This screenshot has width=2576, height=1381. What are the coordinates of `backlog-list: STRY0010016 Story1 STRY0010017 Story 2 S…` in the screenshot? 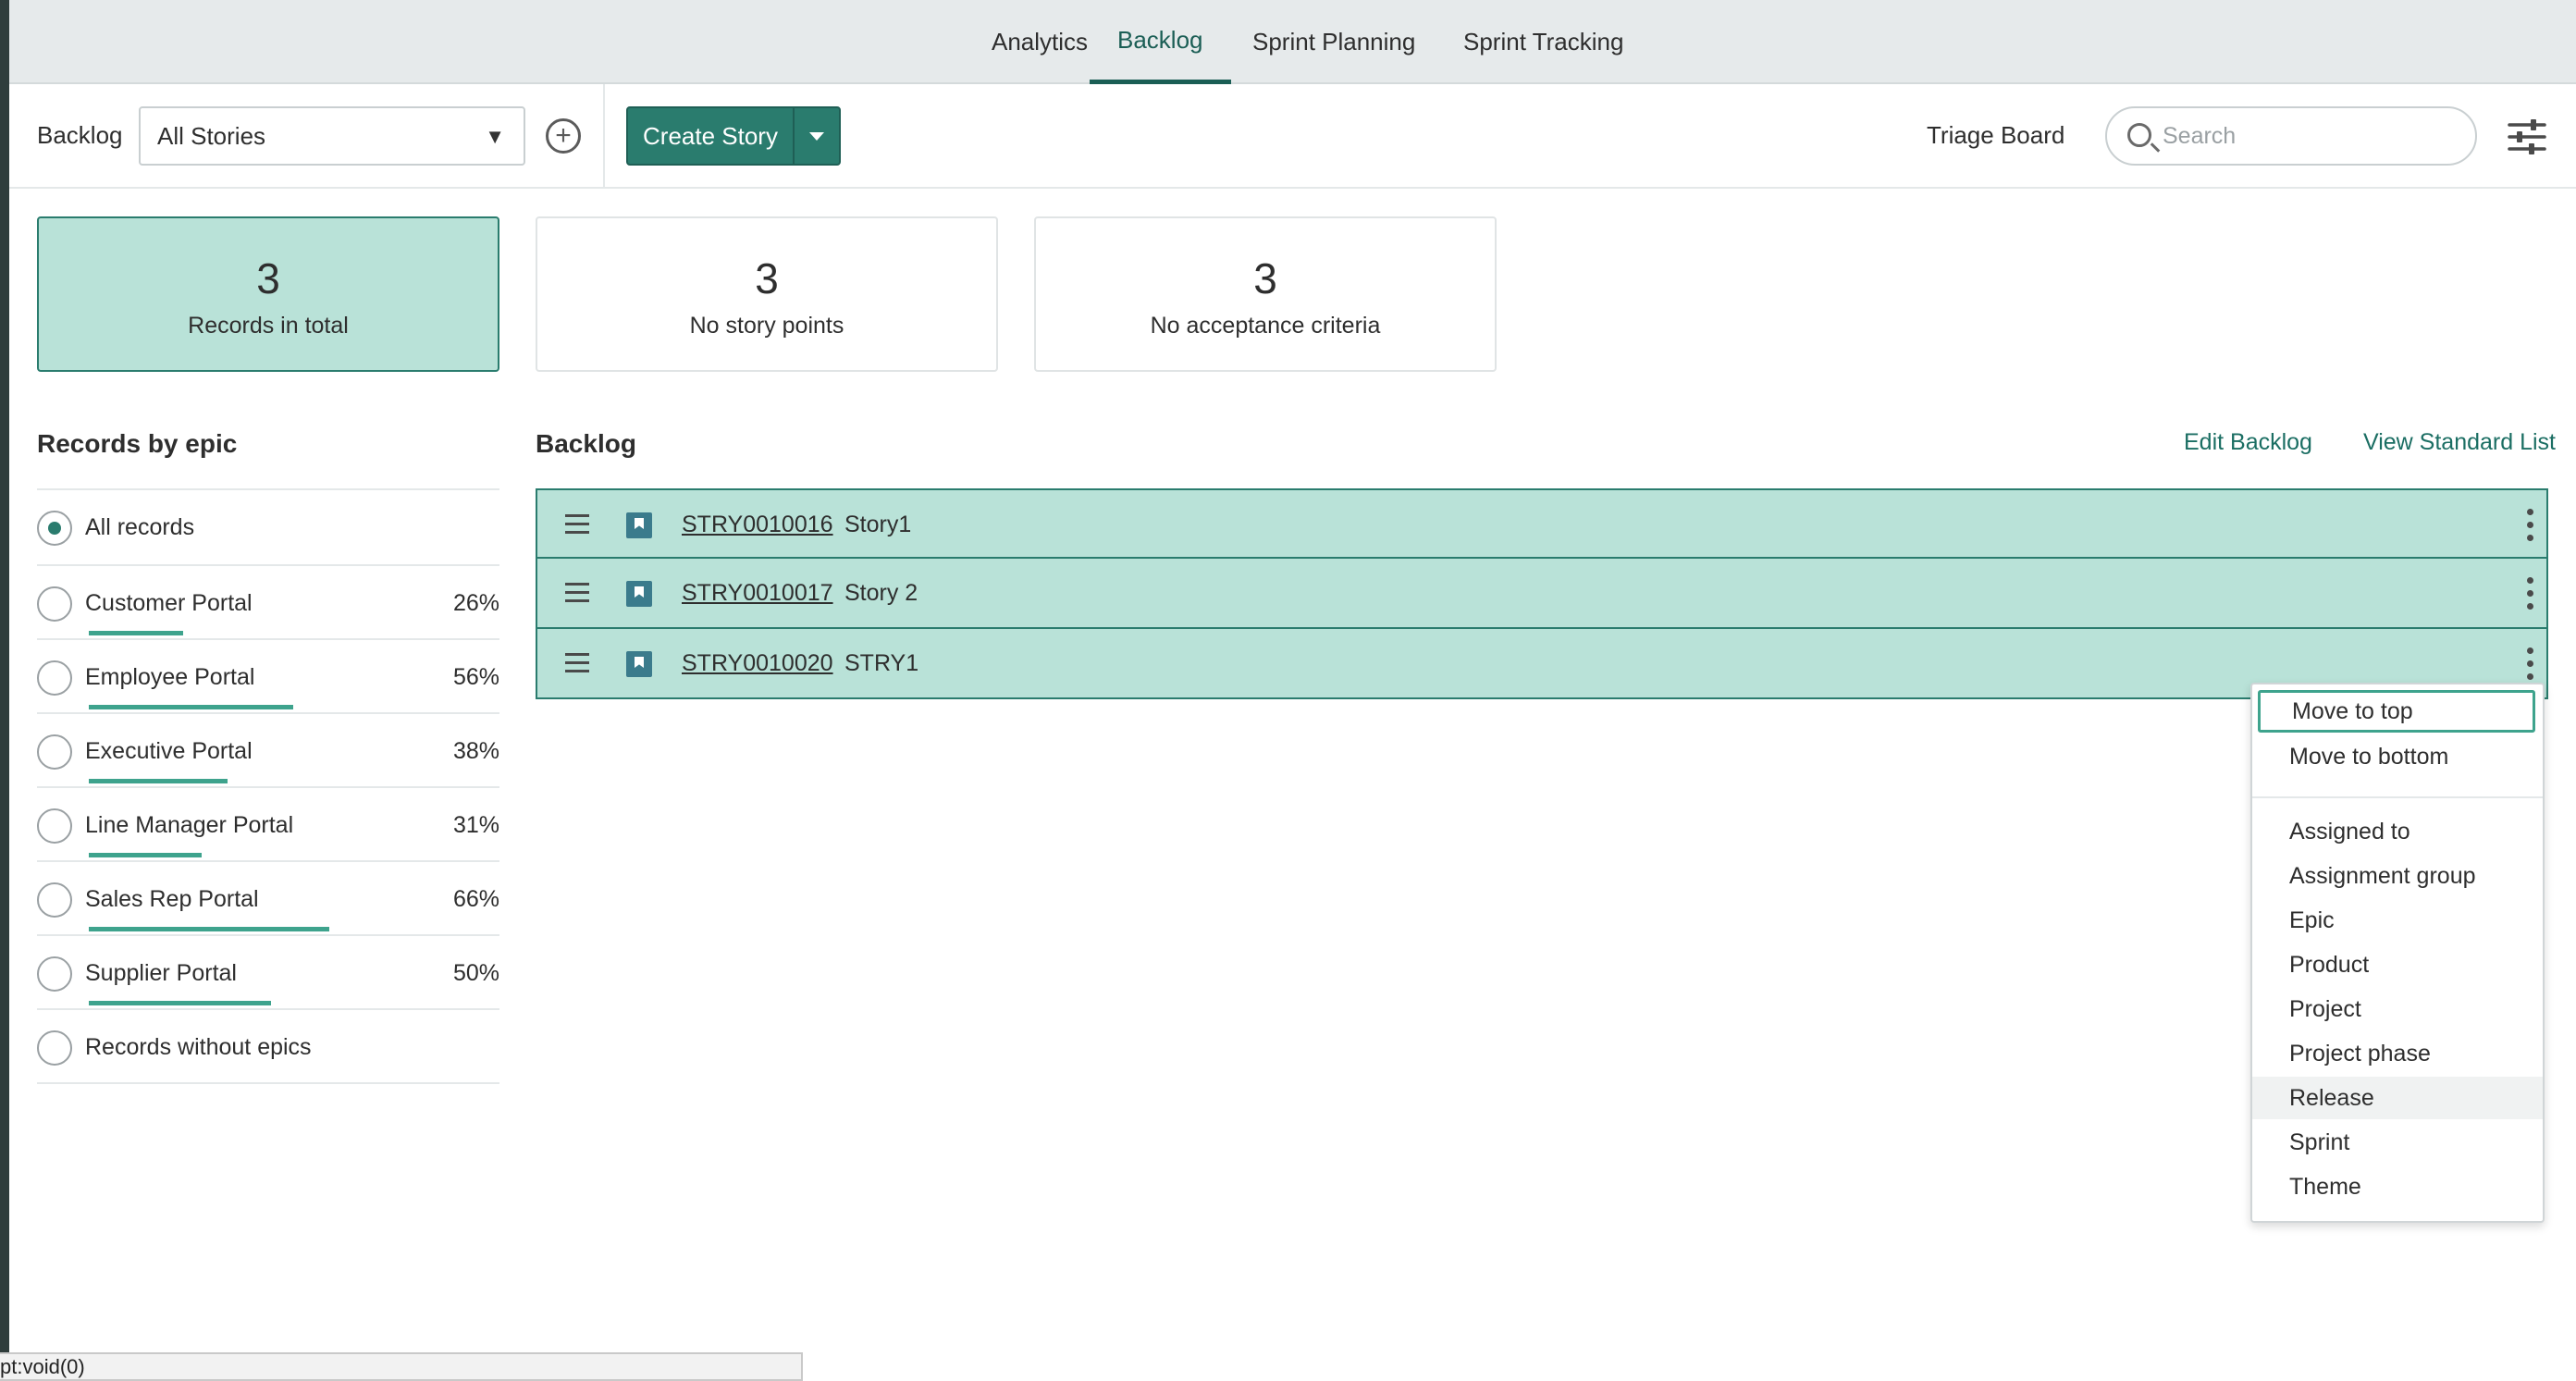 It's located at (1542, 594).